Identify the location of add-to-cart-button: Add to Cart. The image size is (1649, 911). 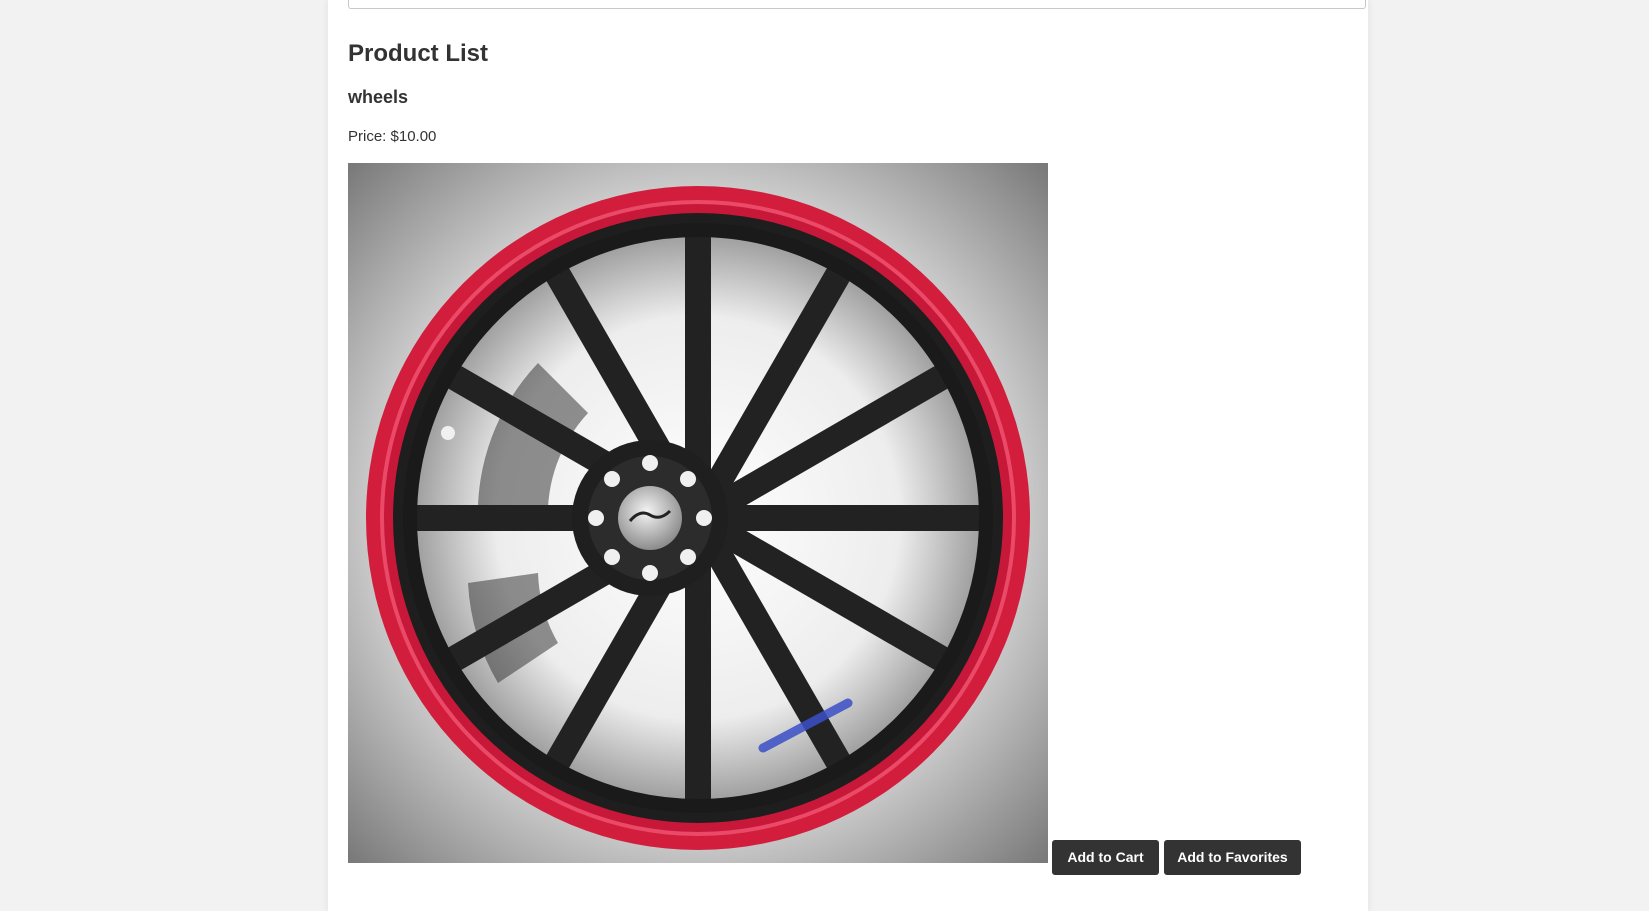
(1105, 857).